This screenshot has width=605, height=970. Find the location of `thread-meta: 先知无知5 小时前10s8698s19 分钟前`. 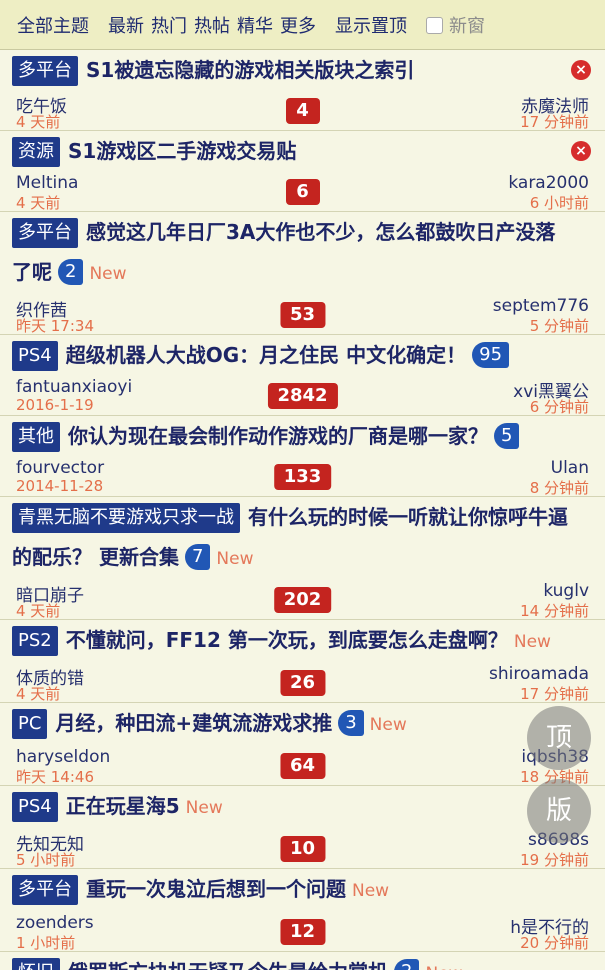

thread-meta: 先知无知5 小时前10s8698s19 分钟前 is located at coordinates (302, 848).